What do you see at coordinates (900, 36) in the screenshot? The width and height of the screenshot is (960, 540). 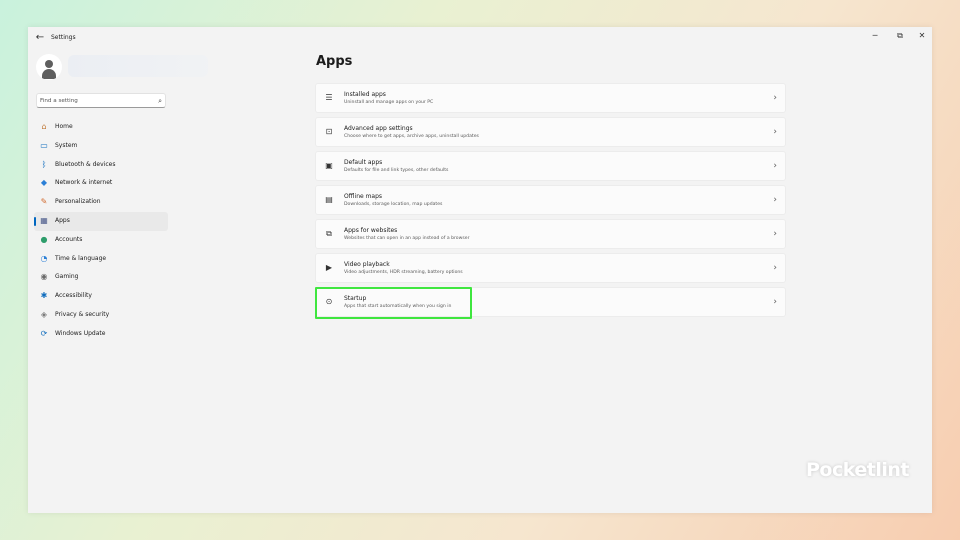 I see `maximize-button: ⧉` at bounding box center [900, 36].